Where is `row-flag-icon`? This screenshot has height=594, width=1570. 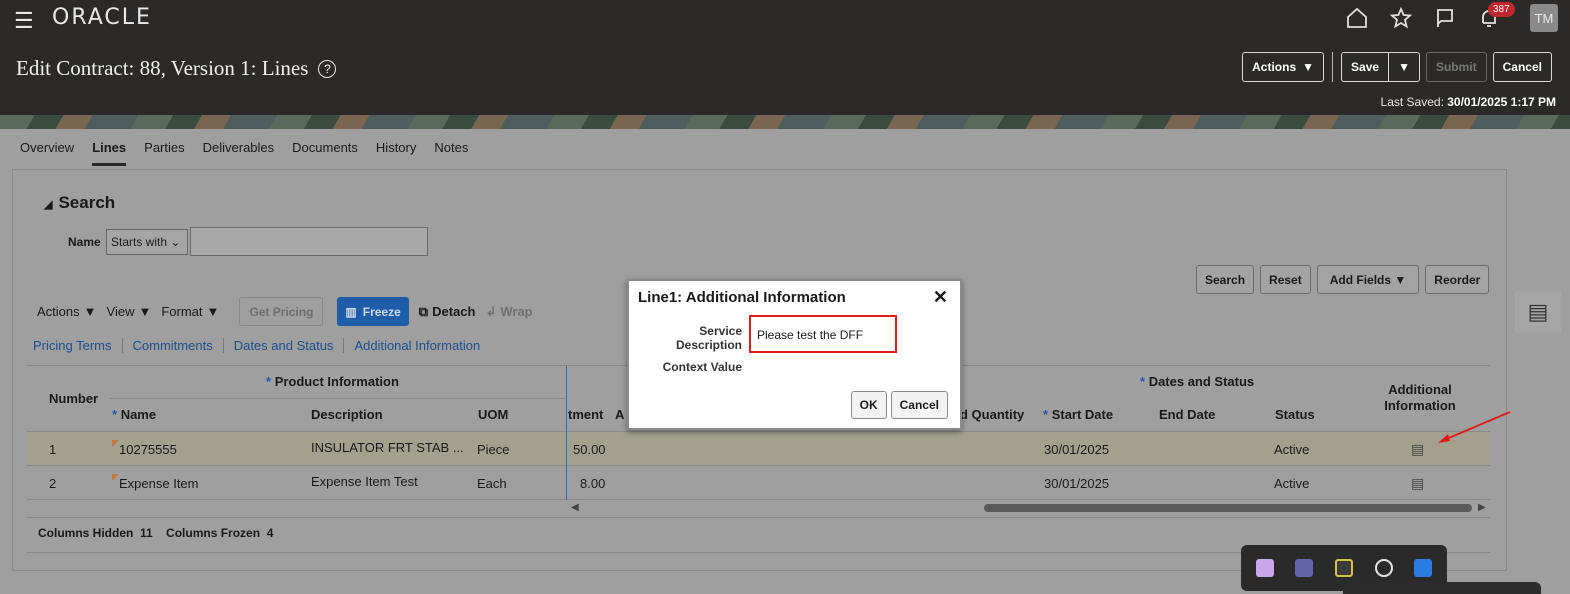
row-flag-icon is located at coordinates (115, 477).